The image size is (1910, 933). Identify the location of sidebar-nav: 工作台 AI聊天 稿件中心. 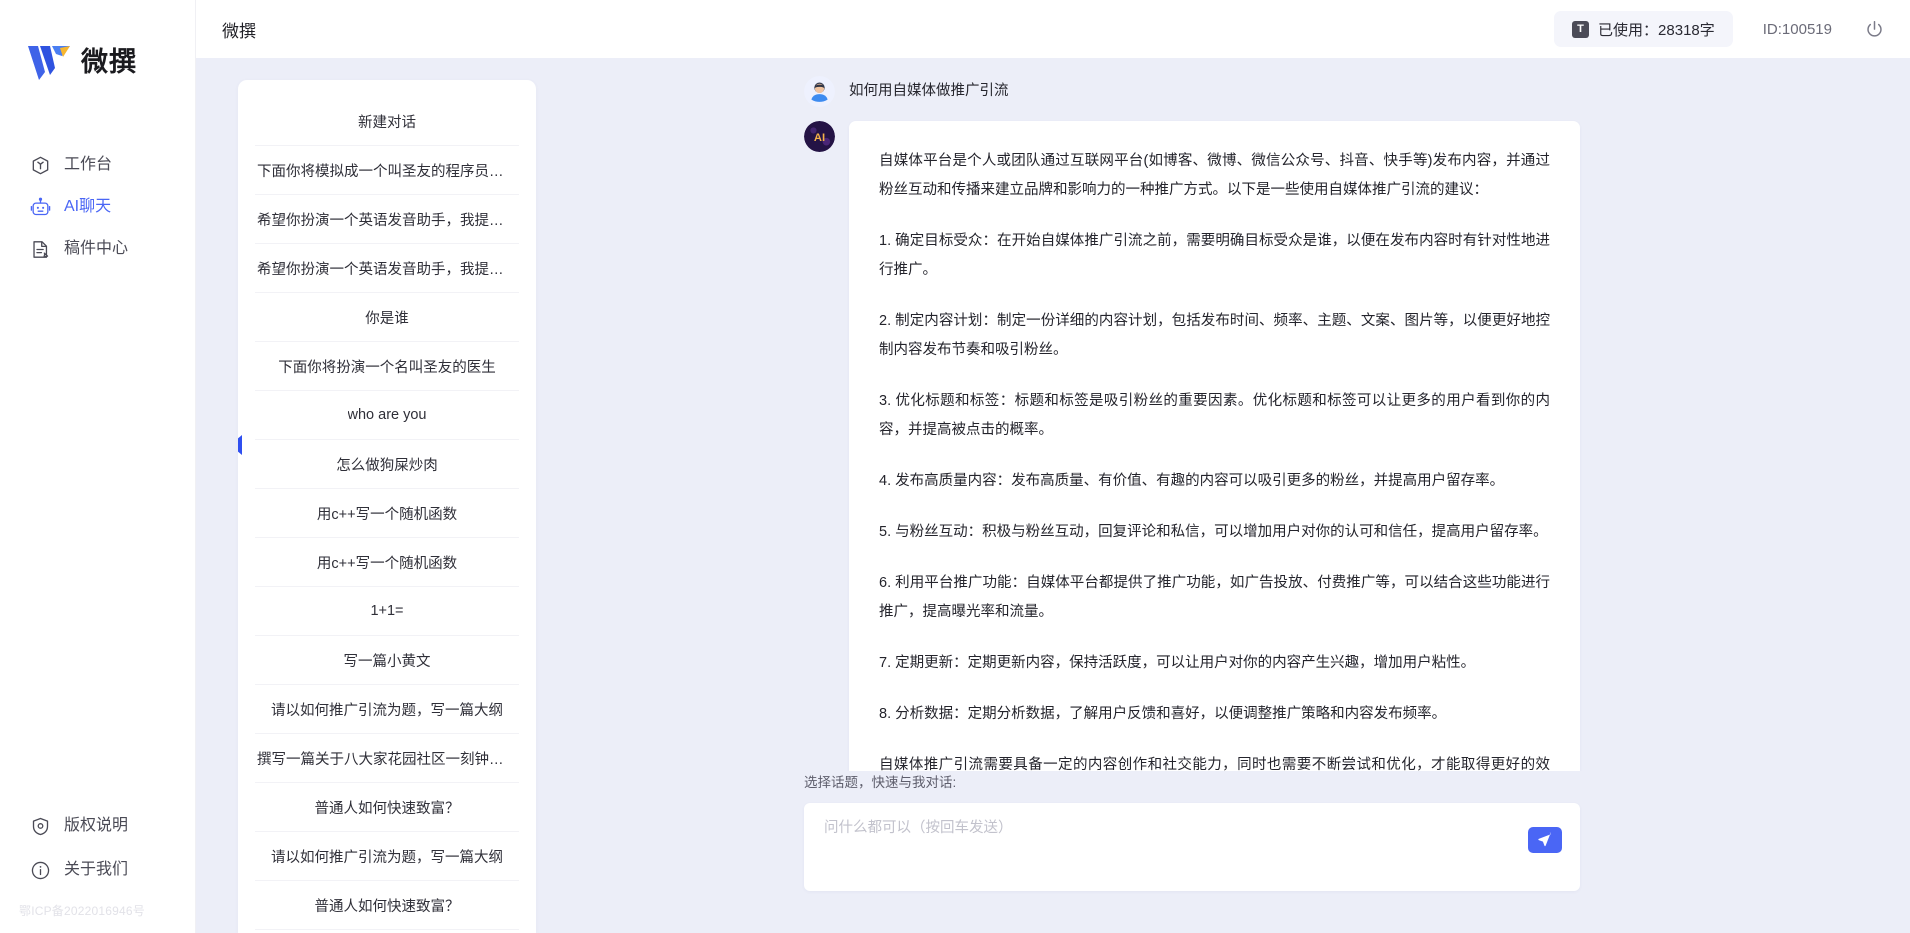
(97, 207).